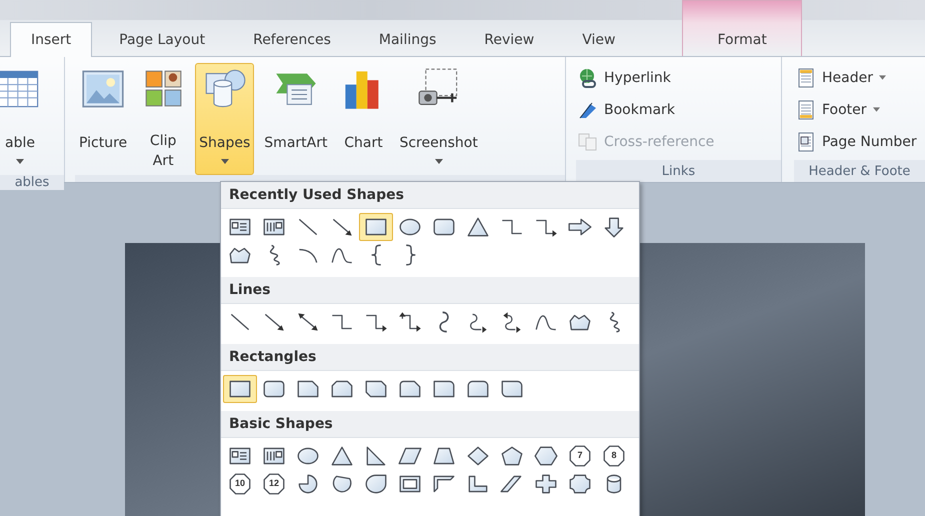  I want to click on cross-reference-icon, so click(588, 142).